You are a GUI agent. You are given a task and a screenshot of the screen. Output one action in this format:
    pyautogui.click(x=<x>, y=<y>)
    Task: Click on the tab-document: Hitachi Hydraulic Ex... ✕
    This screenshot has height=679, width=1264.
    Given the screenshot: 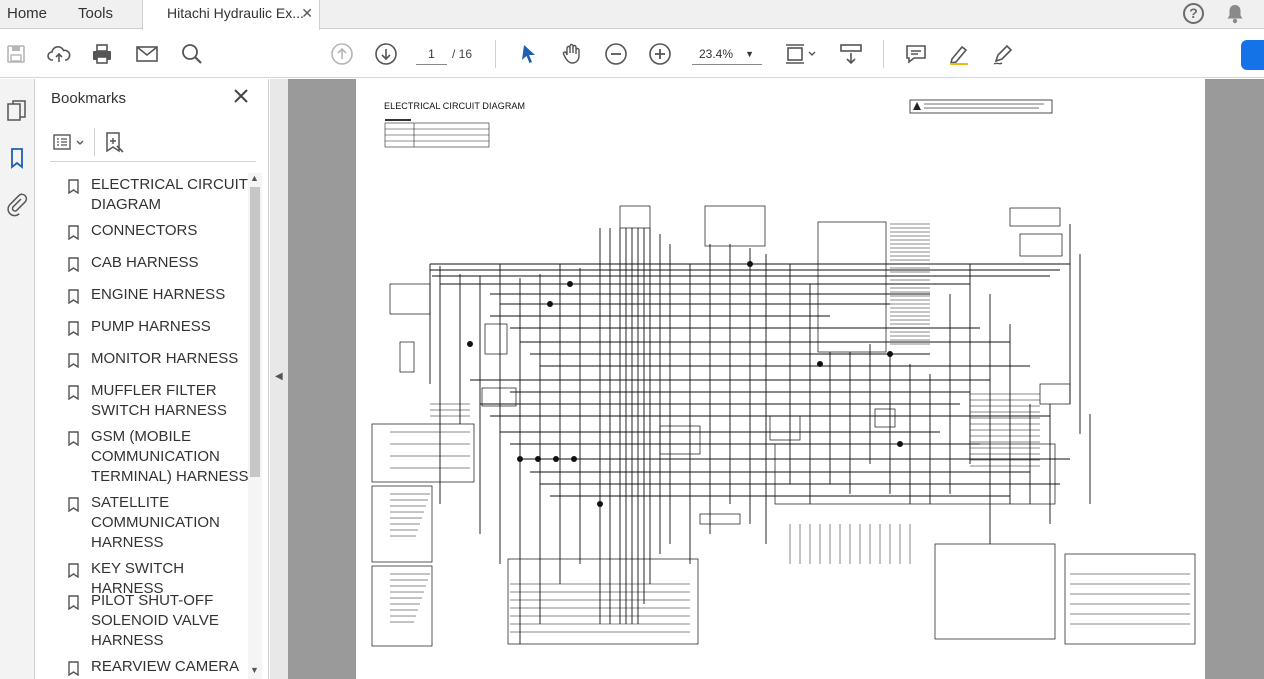 What is the action you would take?
    pyautogui.click(x=231, y=15)
    